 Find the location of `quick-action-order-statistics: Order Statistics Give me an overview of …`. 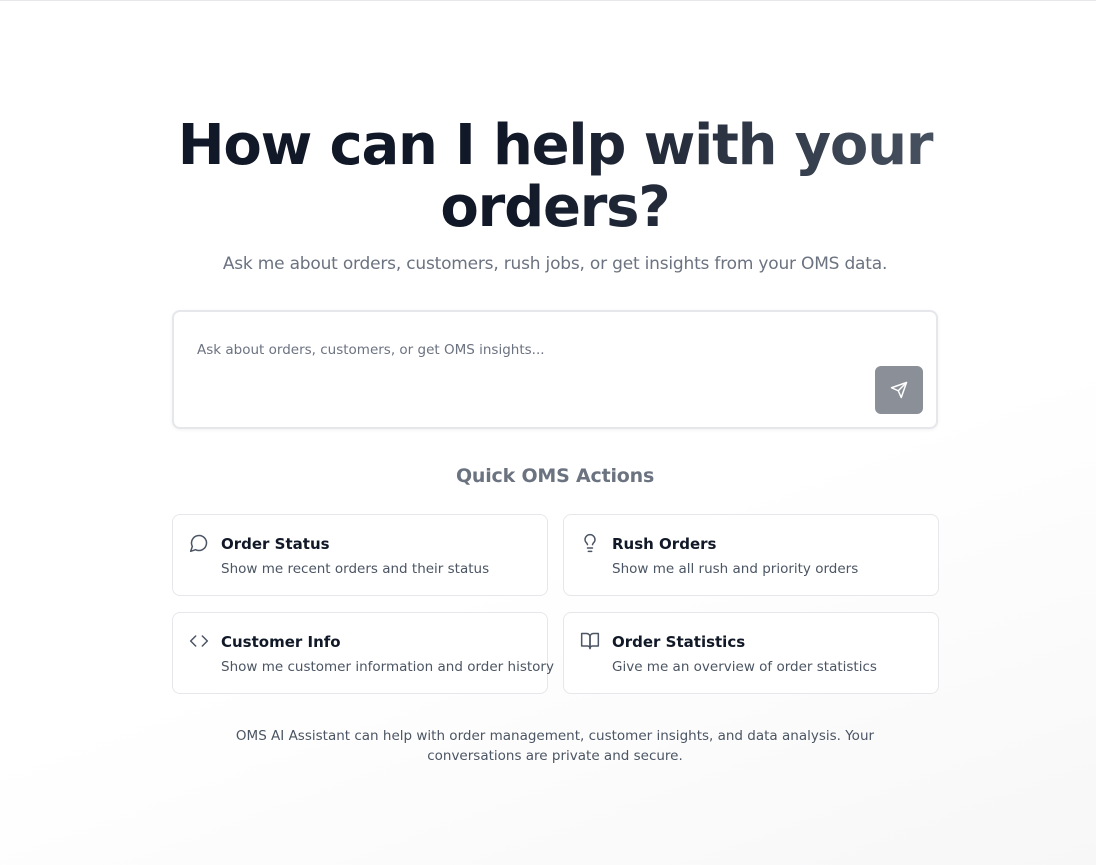

quick-action-order-statistics: Order Statistics Give me an overview of … is located at coordinates (751, 653).